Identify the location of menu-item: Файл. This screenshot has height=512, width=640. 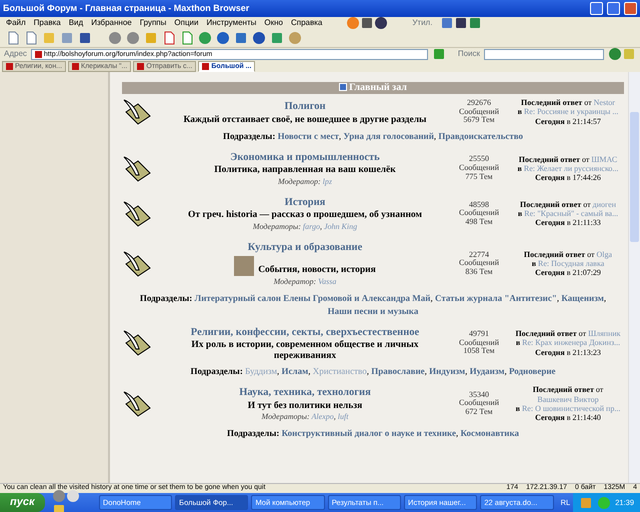
(16, 23).